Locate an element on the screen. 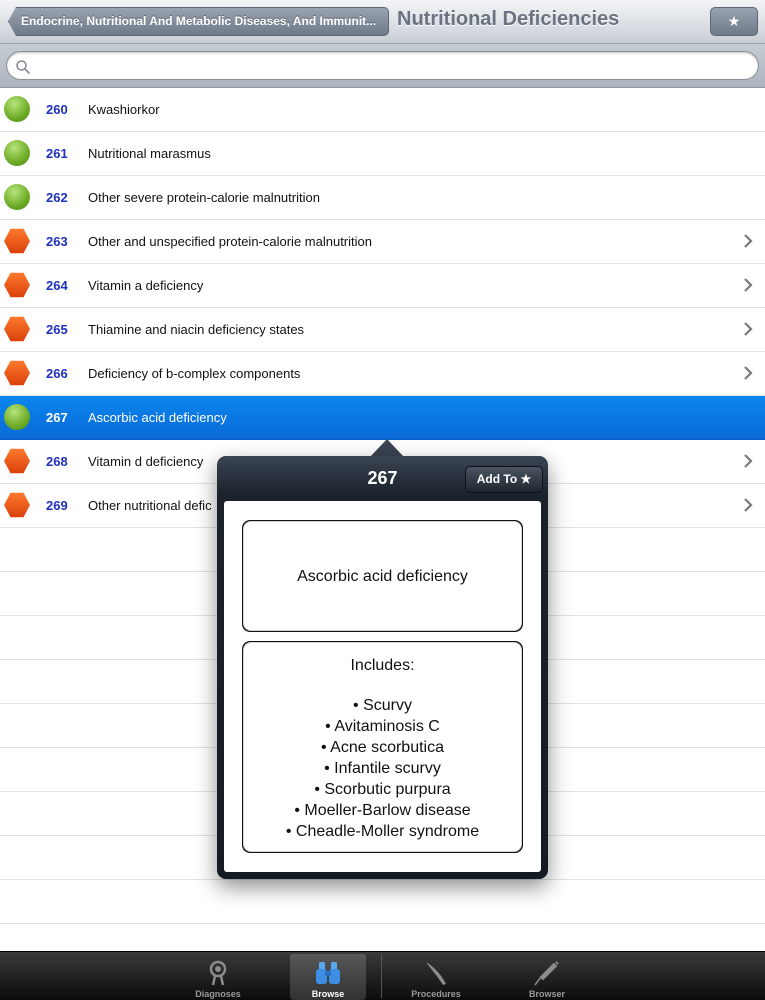 This screenshot has height=1000, width=765. add-to-favorites-button: Add To ★ is located at coordinates (504, 479).